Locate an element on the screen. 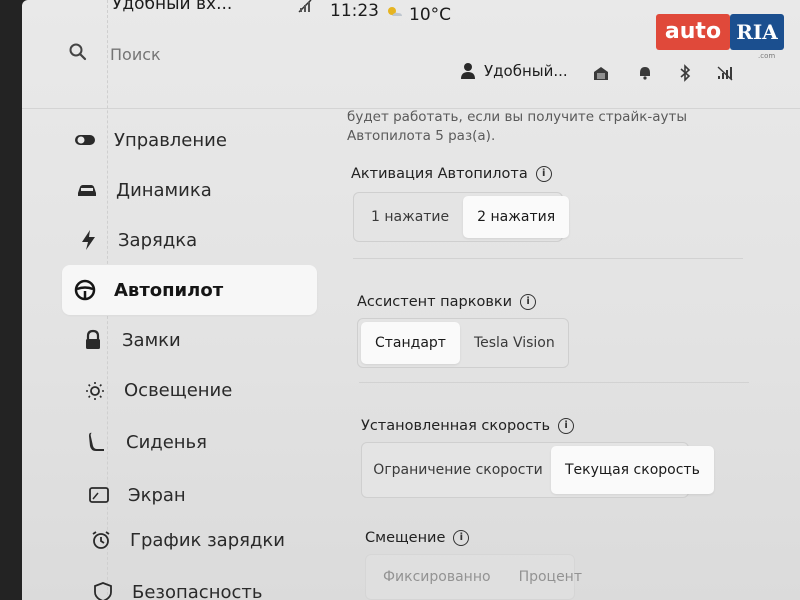 The width and height of the screenshot is (800, 600). lock-icon is located at coordinates (93, 340).